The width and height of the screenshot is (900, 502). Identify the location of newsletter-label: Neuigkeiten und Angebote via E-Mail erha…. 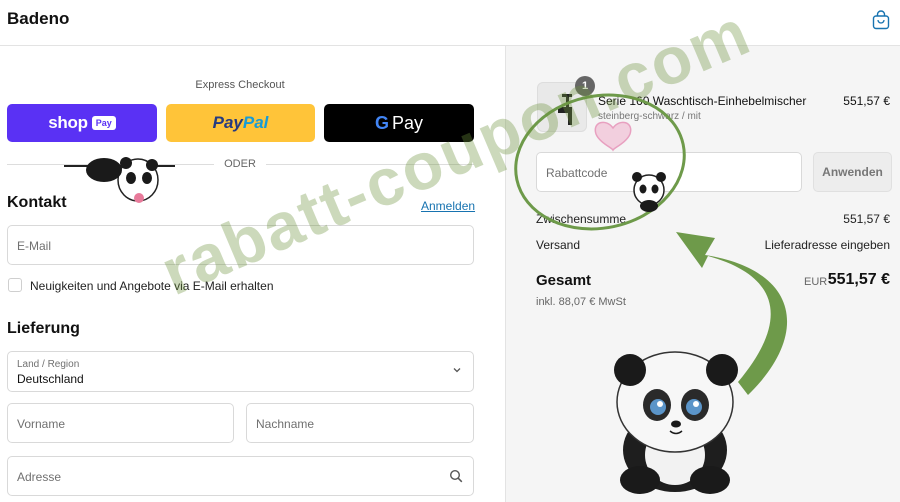
(152, 286).